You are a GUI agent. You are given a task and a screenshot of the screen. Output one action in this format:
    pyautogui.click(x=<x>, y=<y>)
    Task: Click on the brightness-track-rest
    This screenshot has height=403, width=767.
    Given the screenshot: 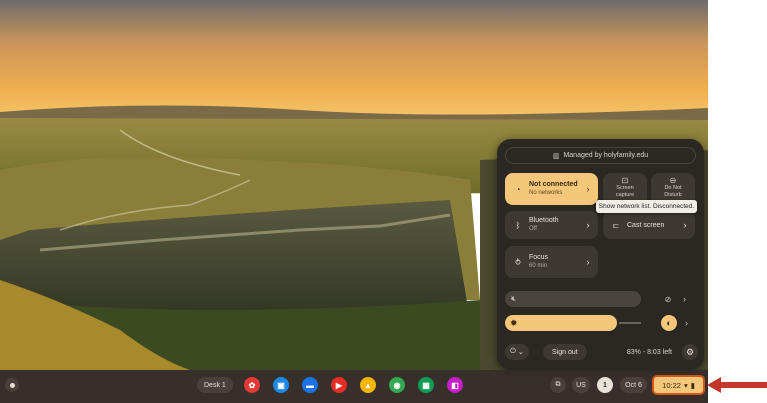 What is the action you would take?
    pyautogui.click(x=630, y=323)
    